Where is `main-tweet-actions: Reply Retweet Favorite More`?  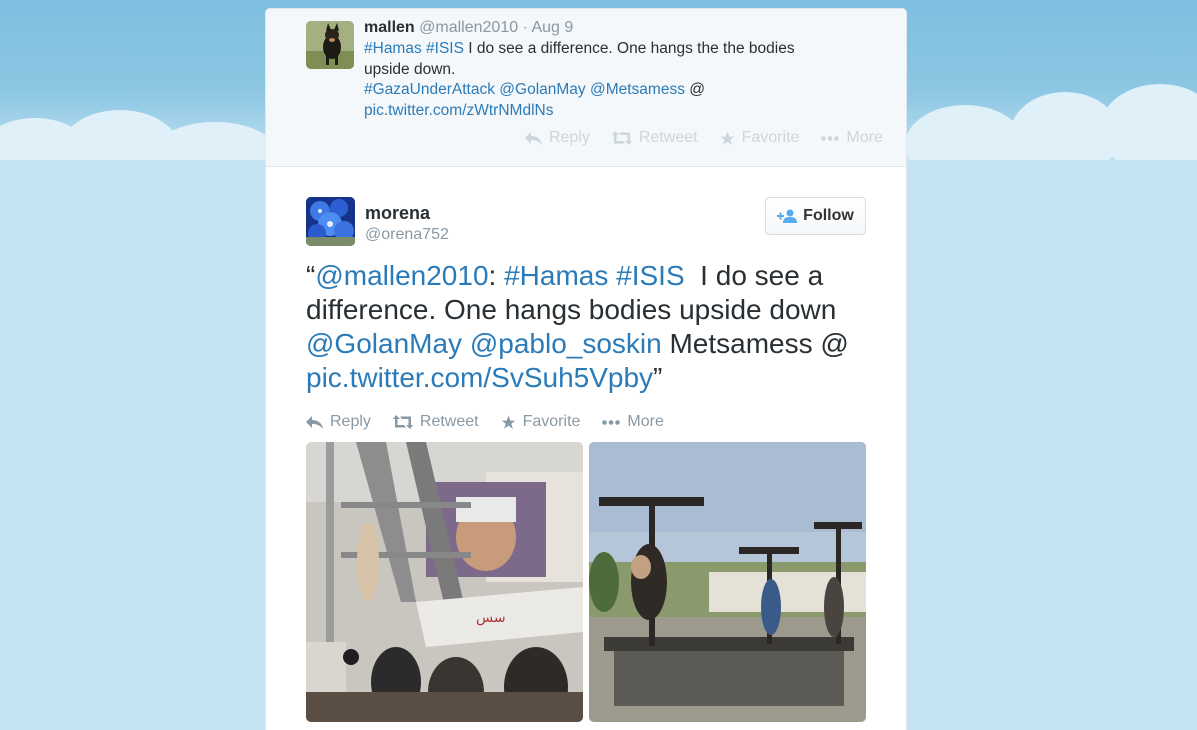
main-tweet-actions: Reply Retweet Favorite More is located at coordinates (485, 422).